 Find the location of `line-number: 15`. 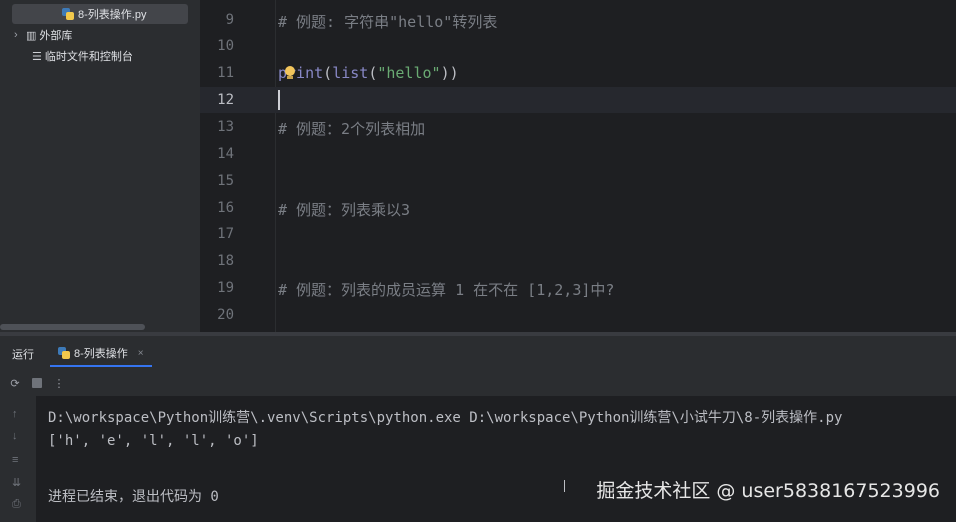

line-number: 15 is located at coordinates (225, 181).